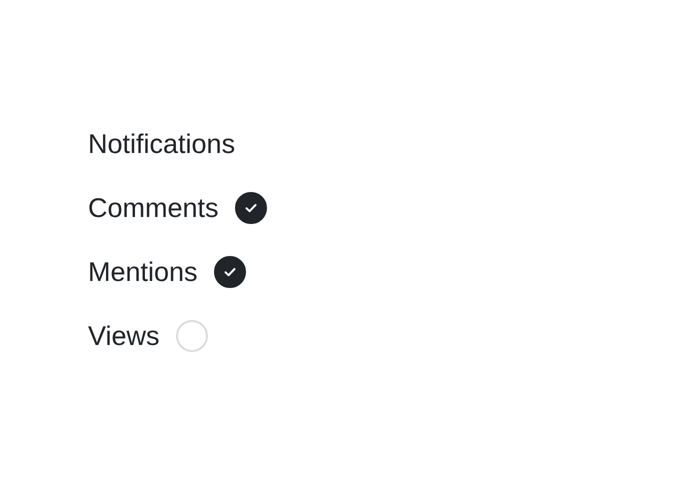  I want to click on option-label: Comments, so click(153, 208).